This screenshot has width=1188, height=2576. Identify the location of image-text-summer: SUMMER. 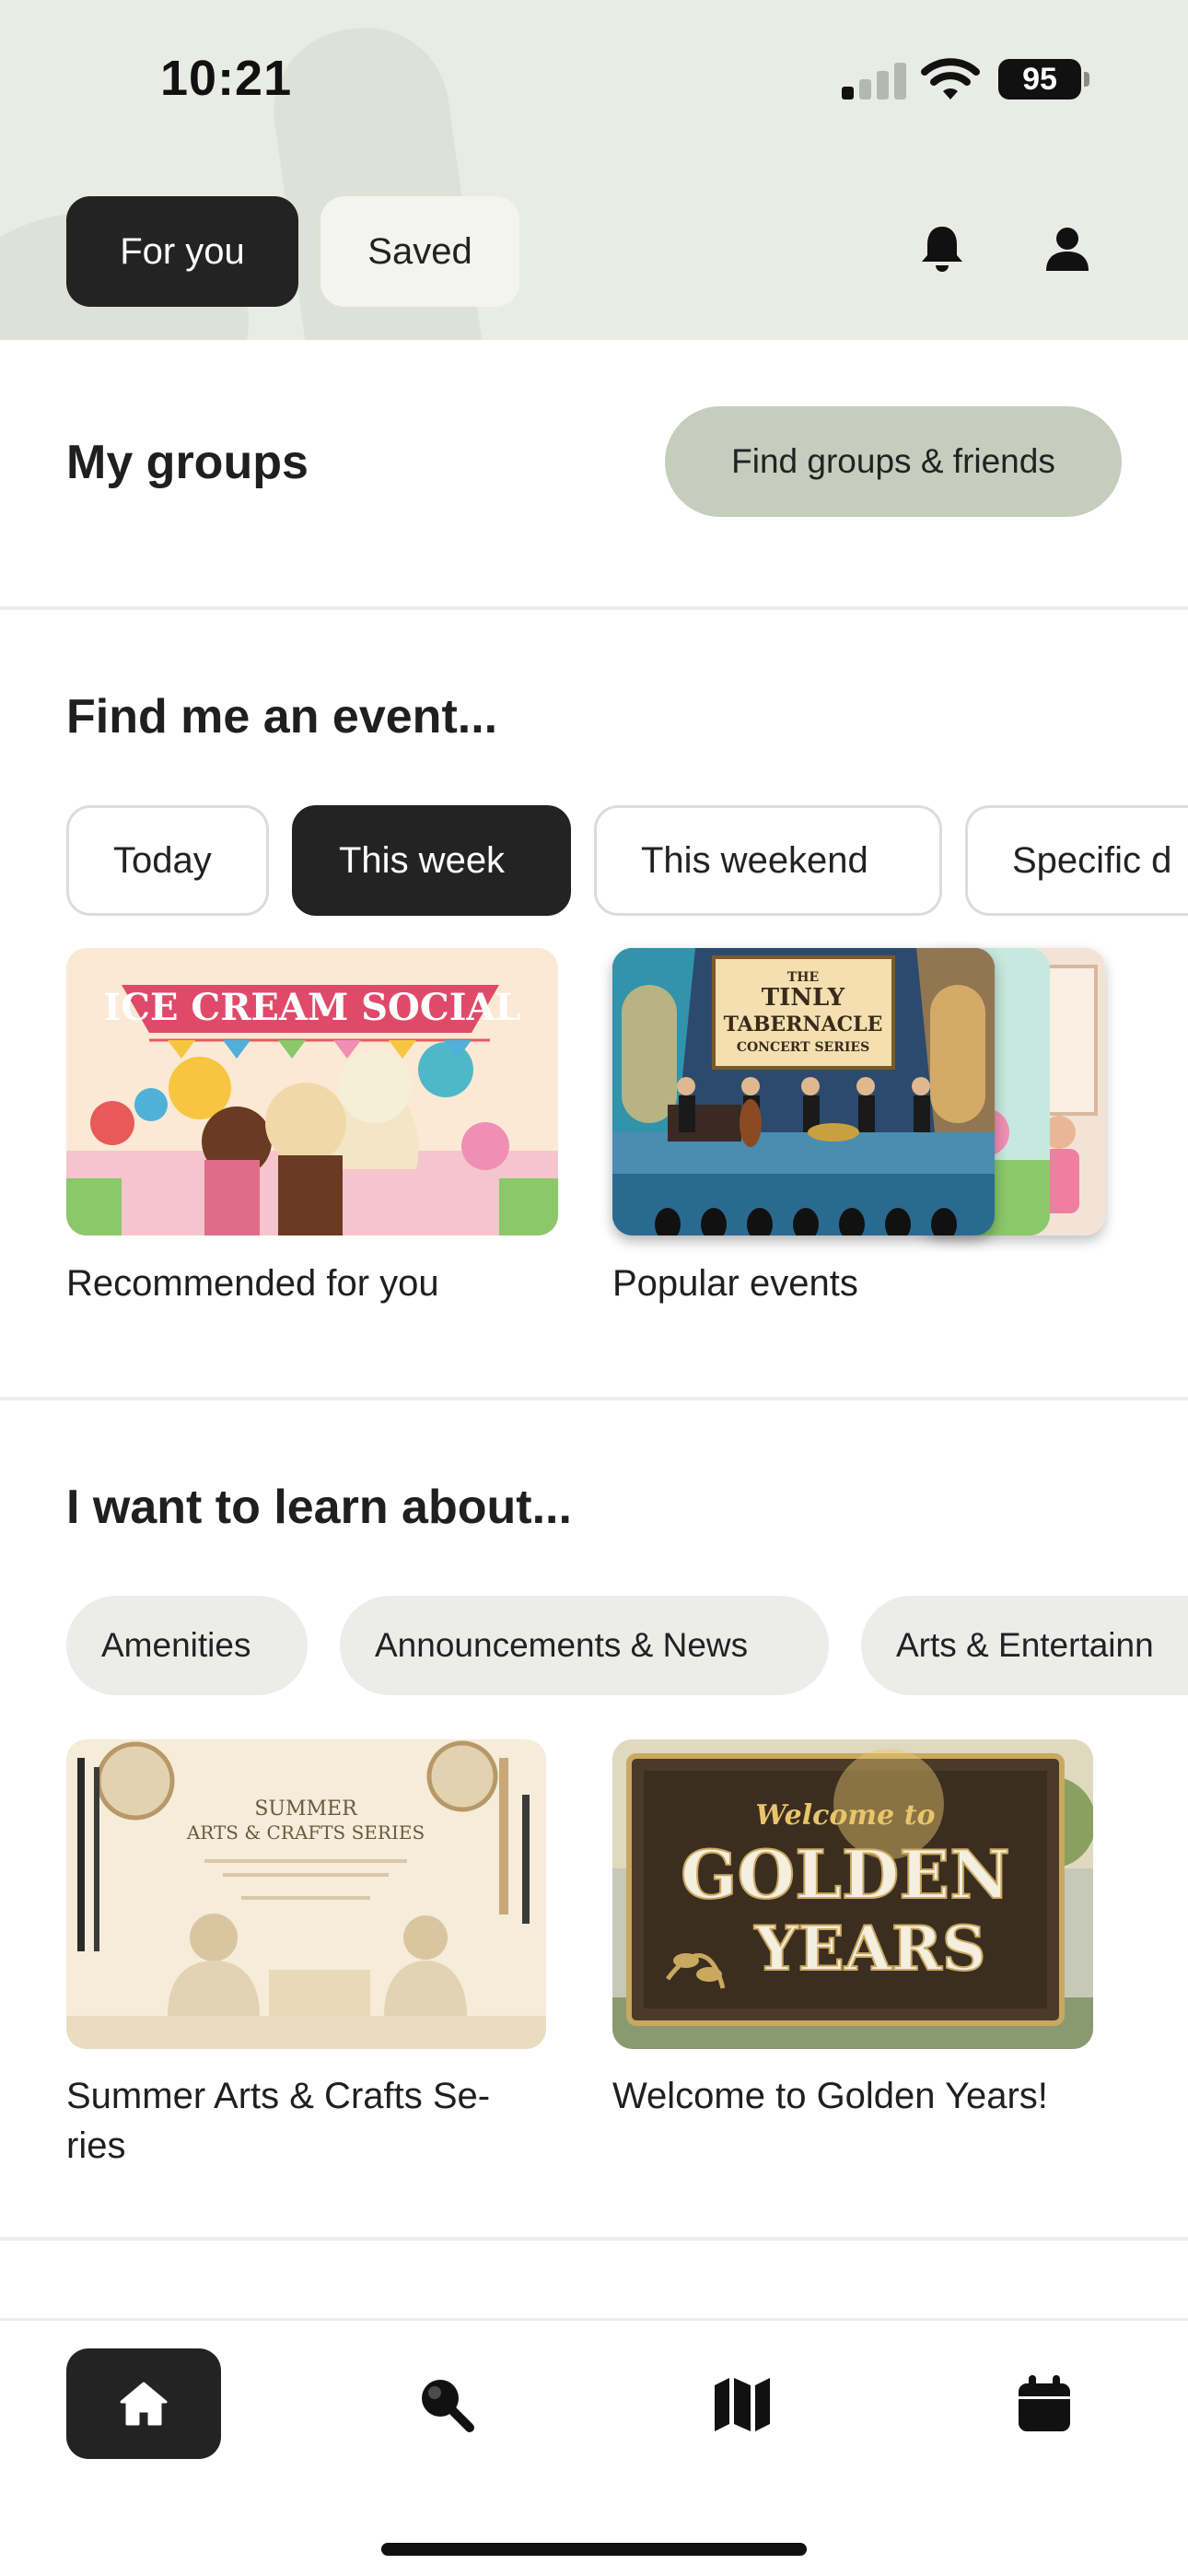
(306, 1809).